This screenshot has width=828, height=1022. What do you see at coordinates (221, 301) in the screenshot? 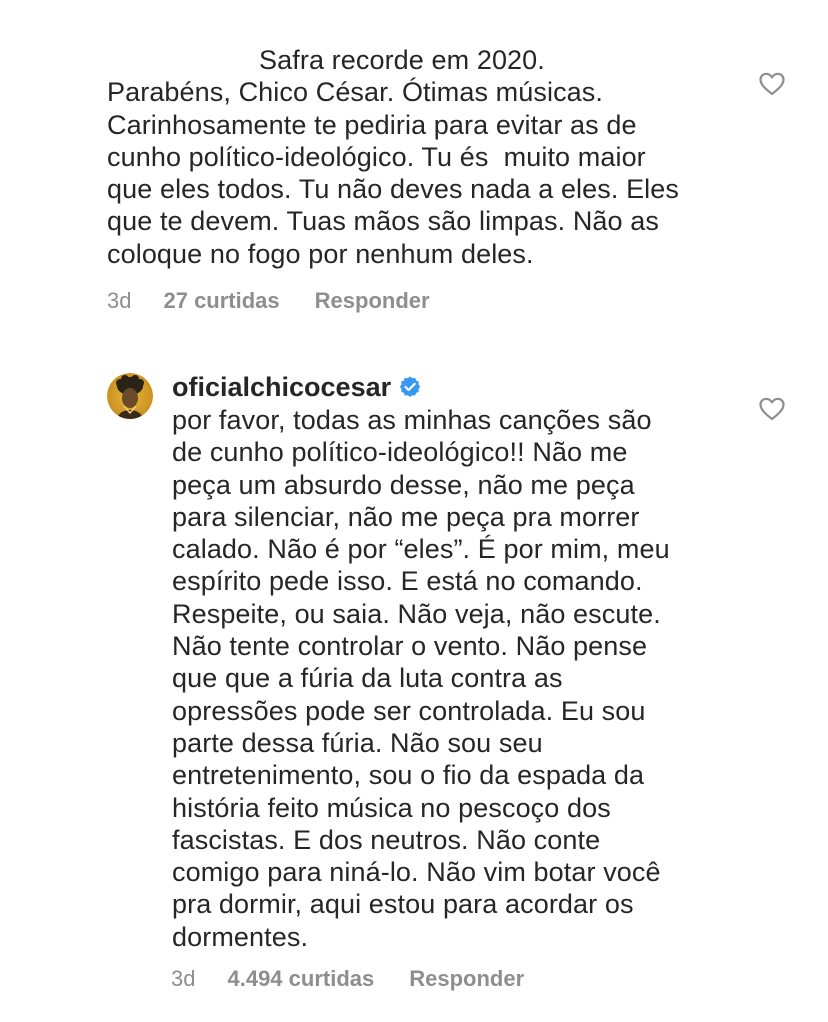
I see `likes-count-button: 27 curtidas` at bounding box center [221, 301].